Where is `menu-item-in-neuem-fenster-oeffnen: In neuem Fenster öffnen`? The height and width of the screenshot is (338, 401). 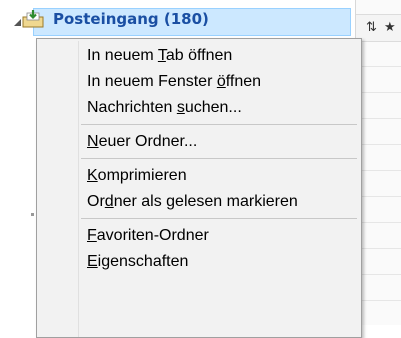
menu-item-in-neuem-fenster-oeffnen: In neuem Fenster öffnen is located at coordinates (174, 82).